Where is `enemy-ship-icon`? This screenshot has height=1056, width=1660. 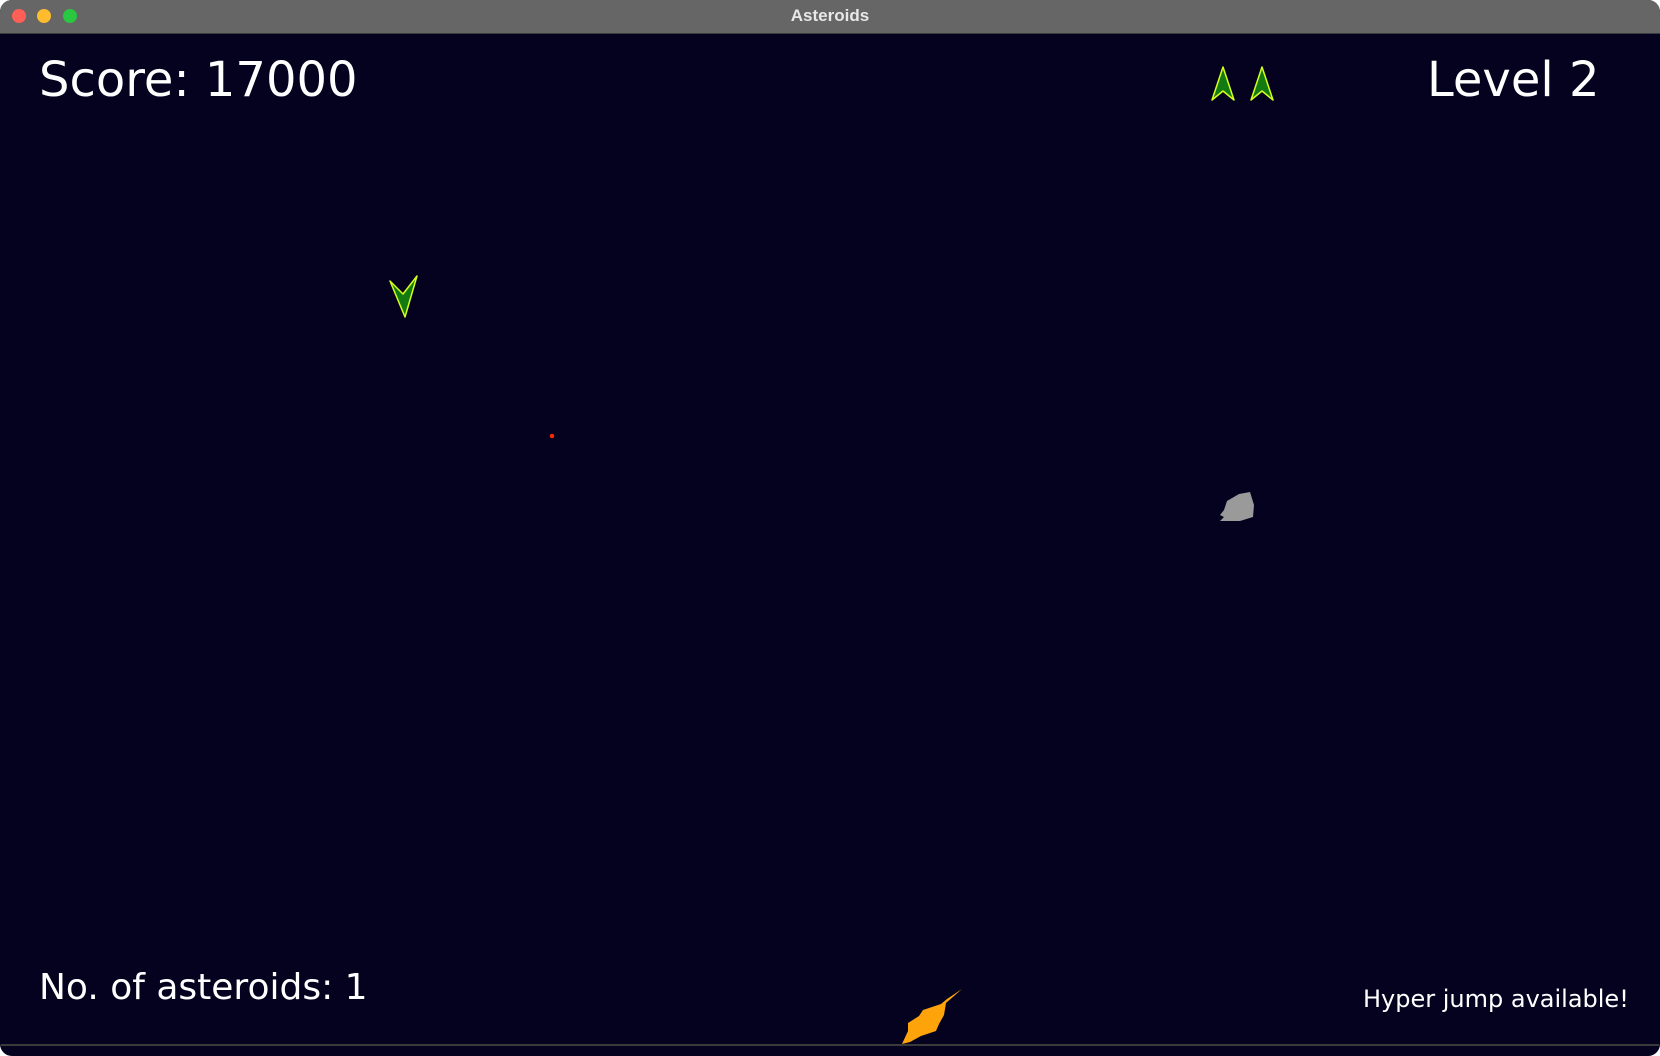 enemy-ship-icon is located at coordinates (932, 1016).